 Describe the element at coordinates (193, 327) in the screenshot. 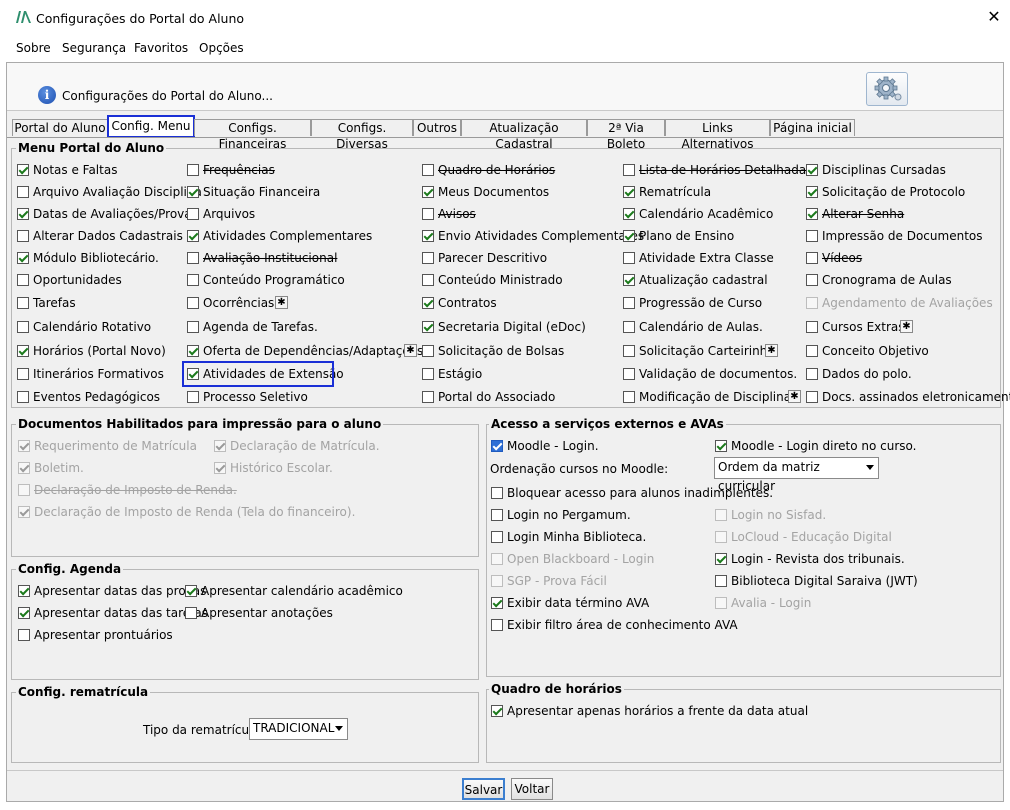

I see `menu-item-1-7-checkbox` at that location.